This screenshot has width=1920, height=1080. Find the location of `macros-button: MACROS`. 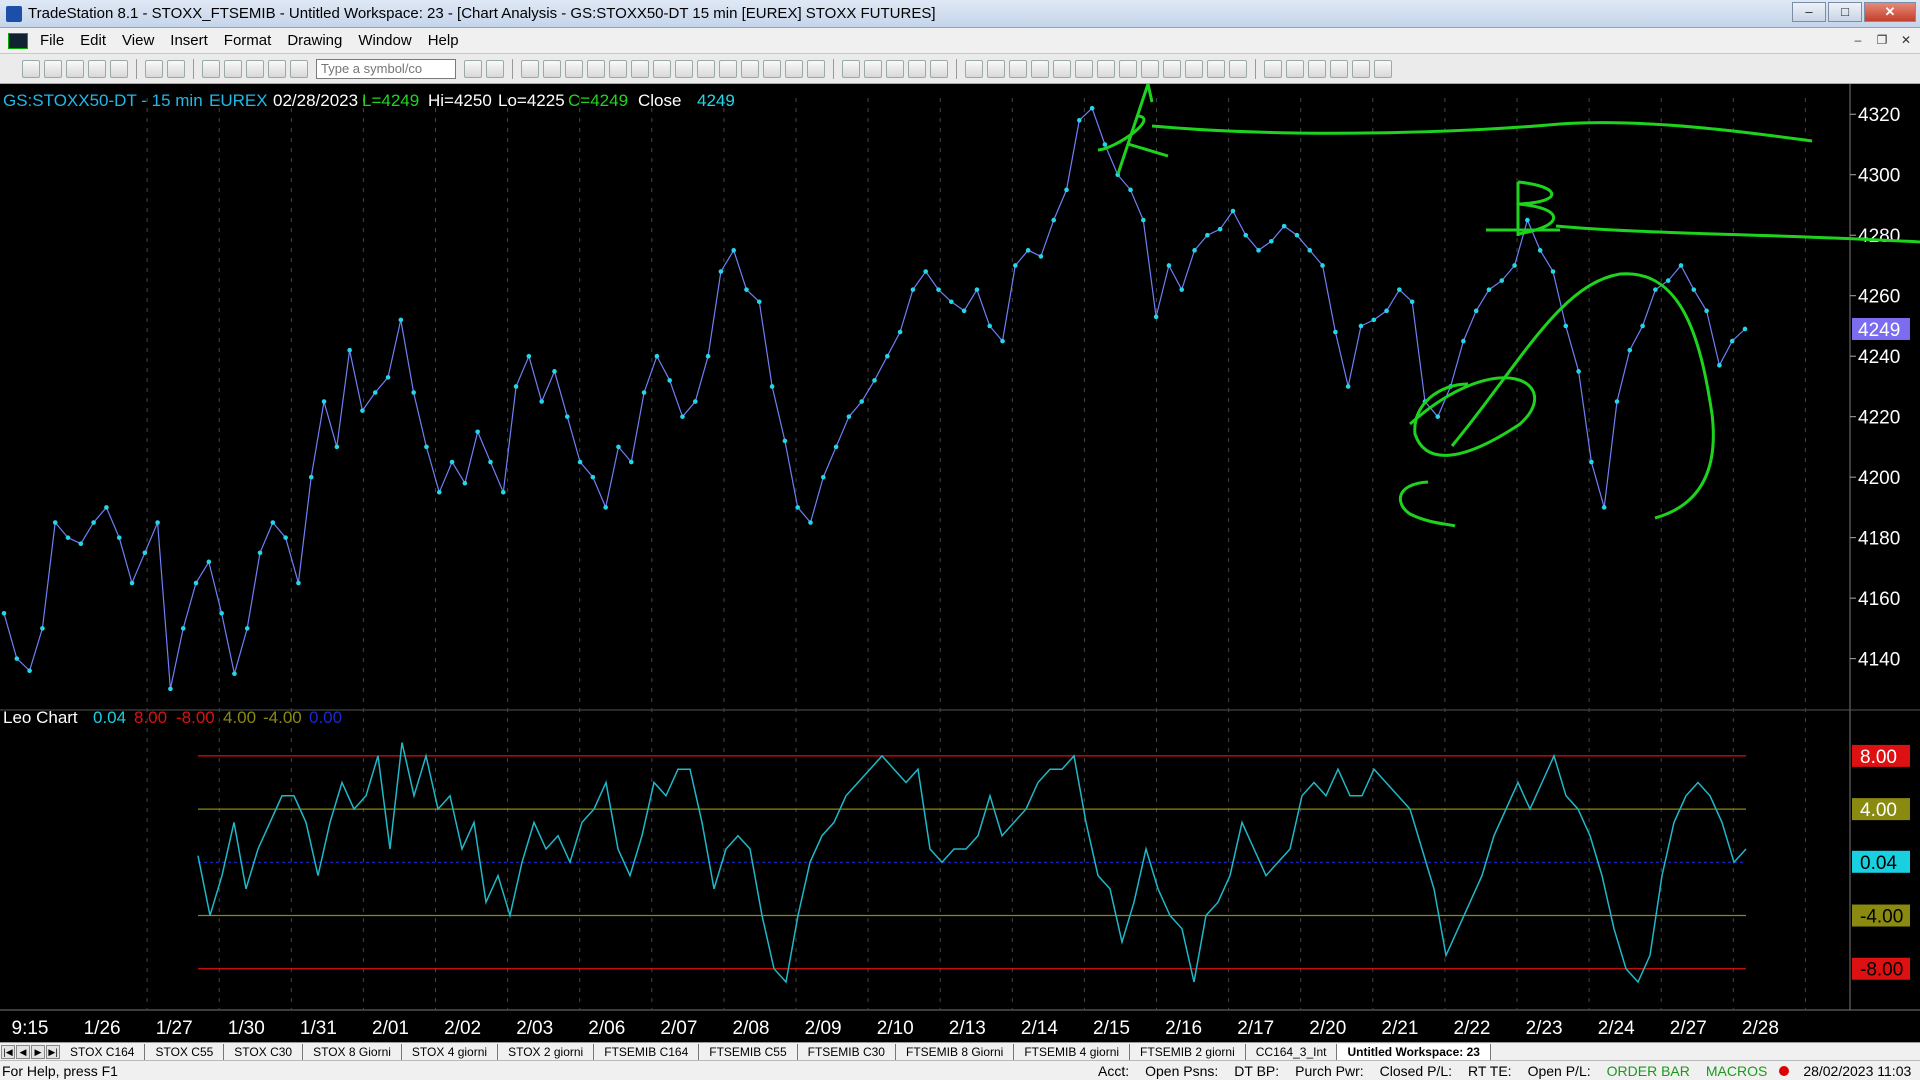

macros-button: MACROS is located at coordinates (1736, 1071).